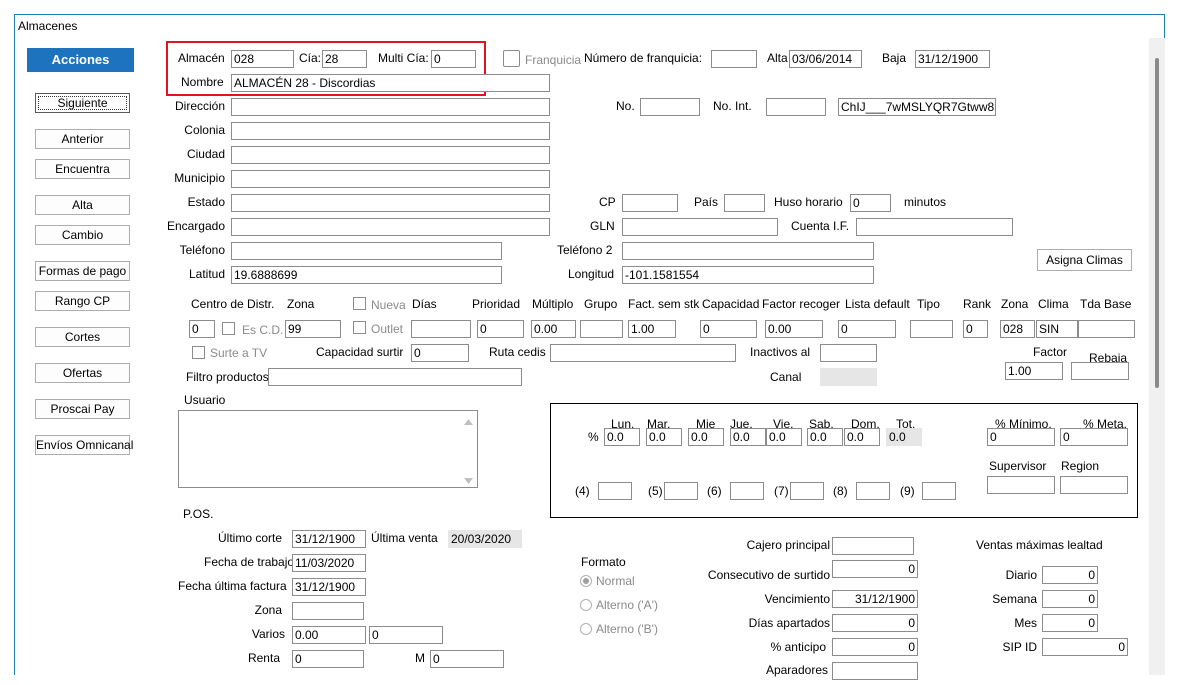 This screenshot has width=1181, height=685. I want to click on cuenta-input, so click(934, 227).